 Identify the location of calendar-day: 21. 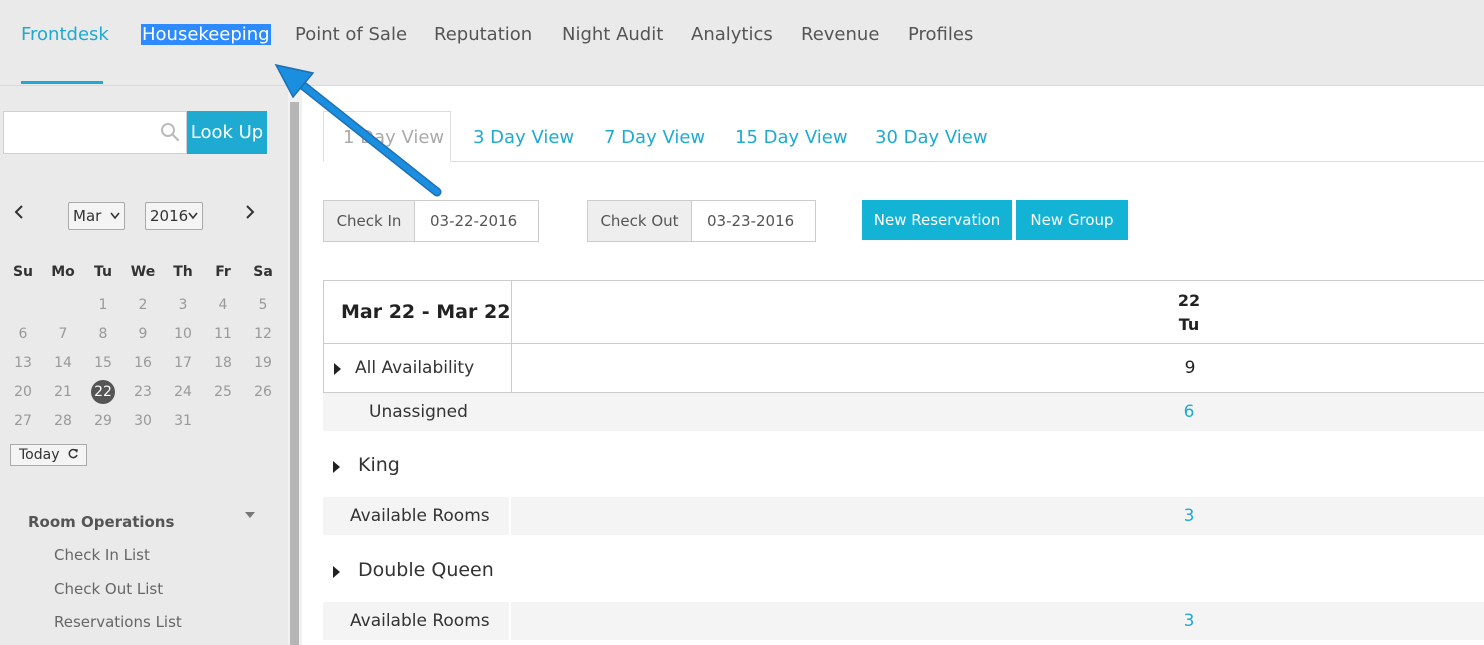
(63, 392).